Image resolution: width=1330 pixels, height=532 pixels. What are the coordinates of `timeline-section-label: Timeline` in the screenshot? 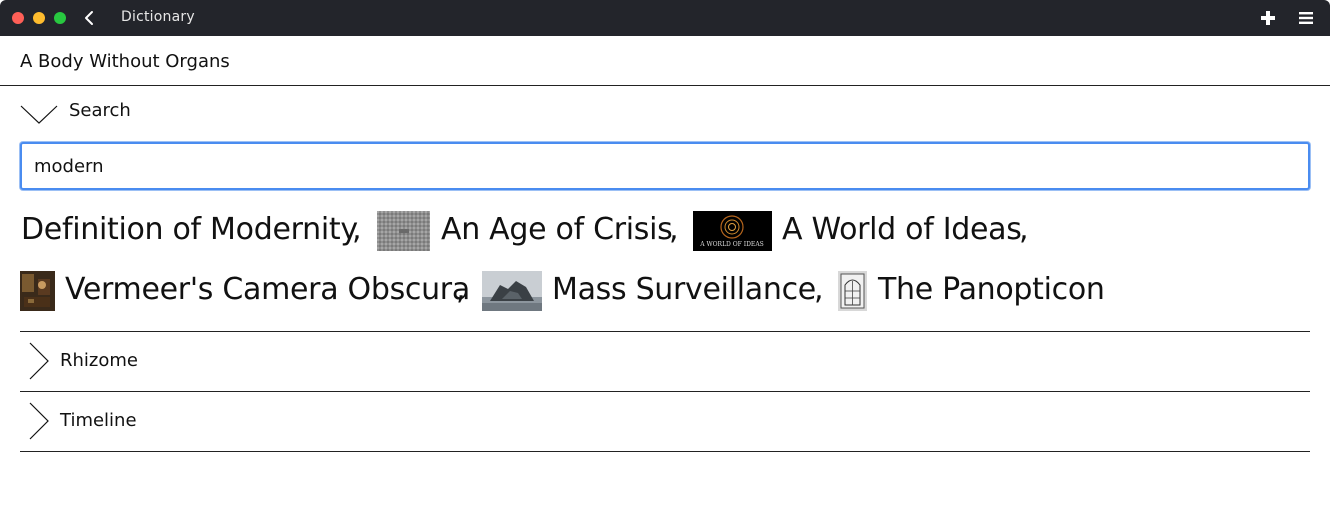 It's located at (98, 420).